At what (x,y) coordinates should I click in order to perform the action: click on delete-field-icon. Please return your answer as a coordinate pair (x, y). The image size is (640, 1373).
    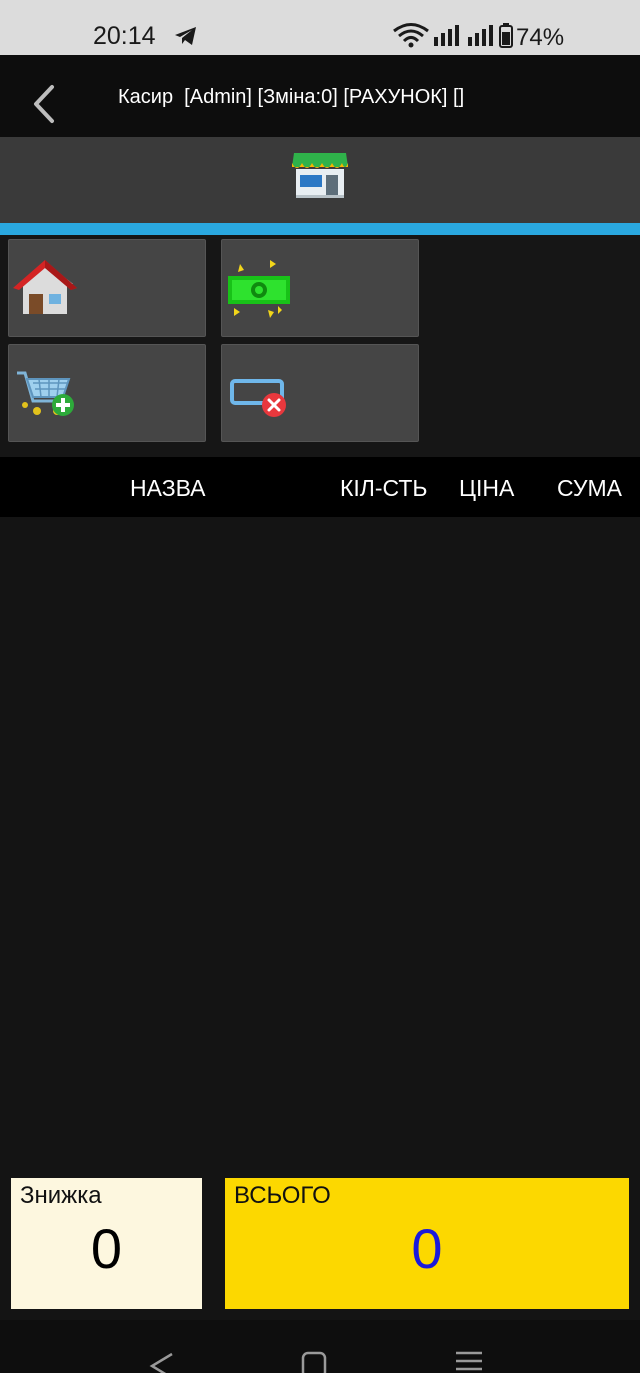
    Looking at the image, I should click on (258, 398).